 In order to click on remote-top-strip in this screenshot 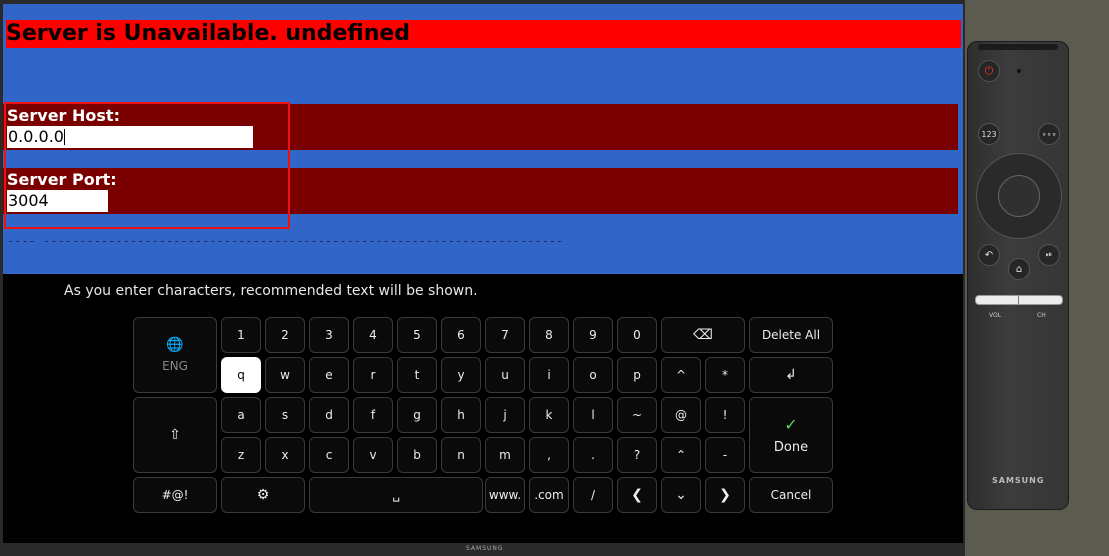, I will do `click(1018, 47)`.